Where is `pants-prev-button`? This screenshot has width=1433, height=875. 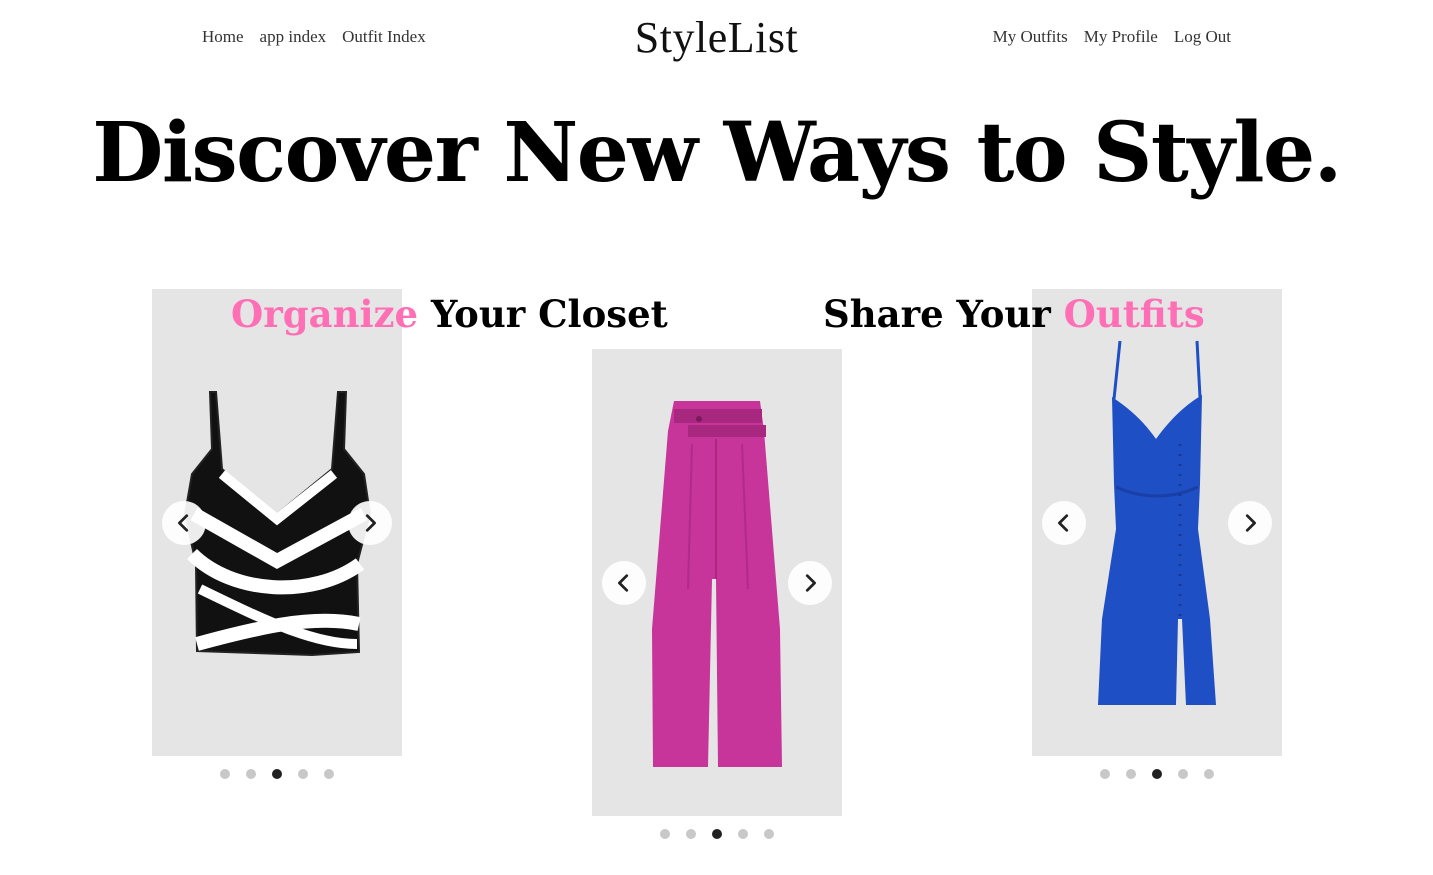
pants-prev-button is located at coordinates (624, 583).